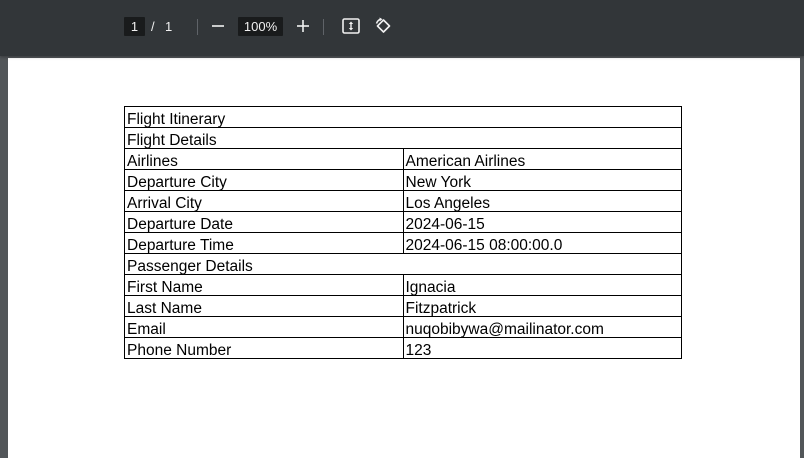  I want to click on table-row: Last Name Fitzpatrick, so click(403, 306).